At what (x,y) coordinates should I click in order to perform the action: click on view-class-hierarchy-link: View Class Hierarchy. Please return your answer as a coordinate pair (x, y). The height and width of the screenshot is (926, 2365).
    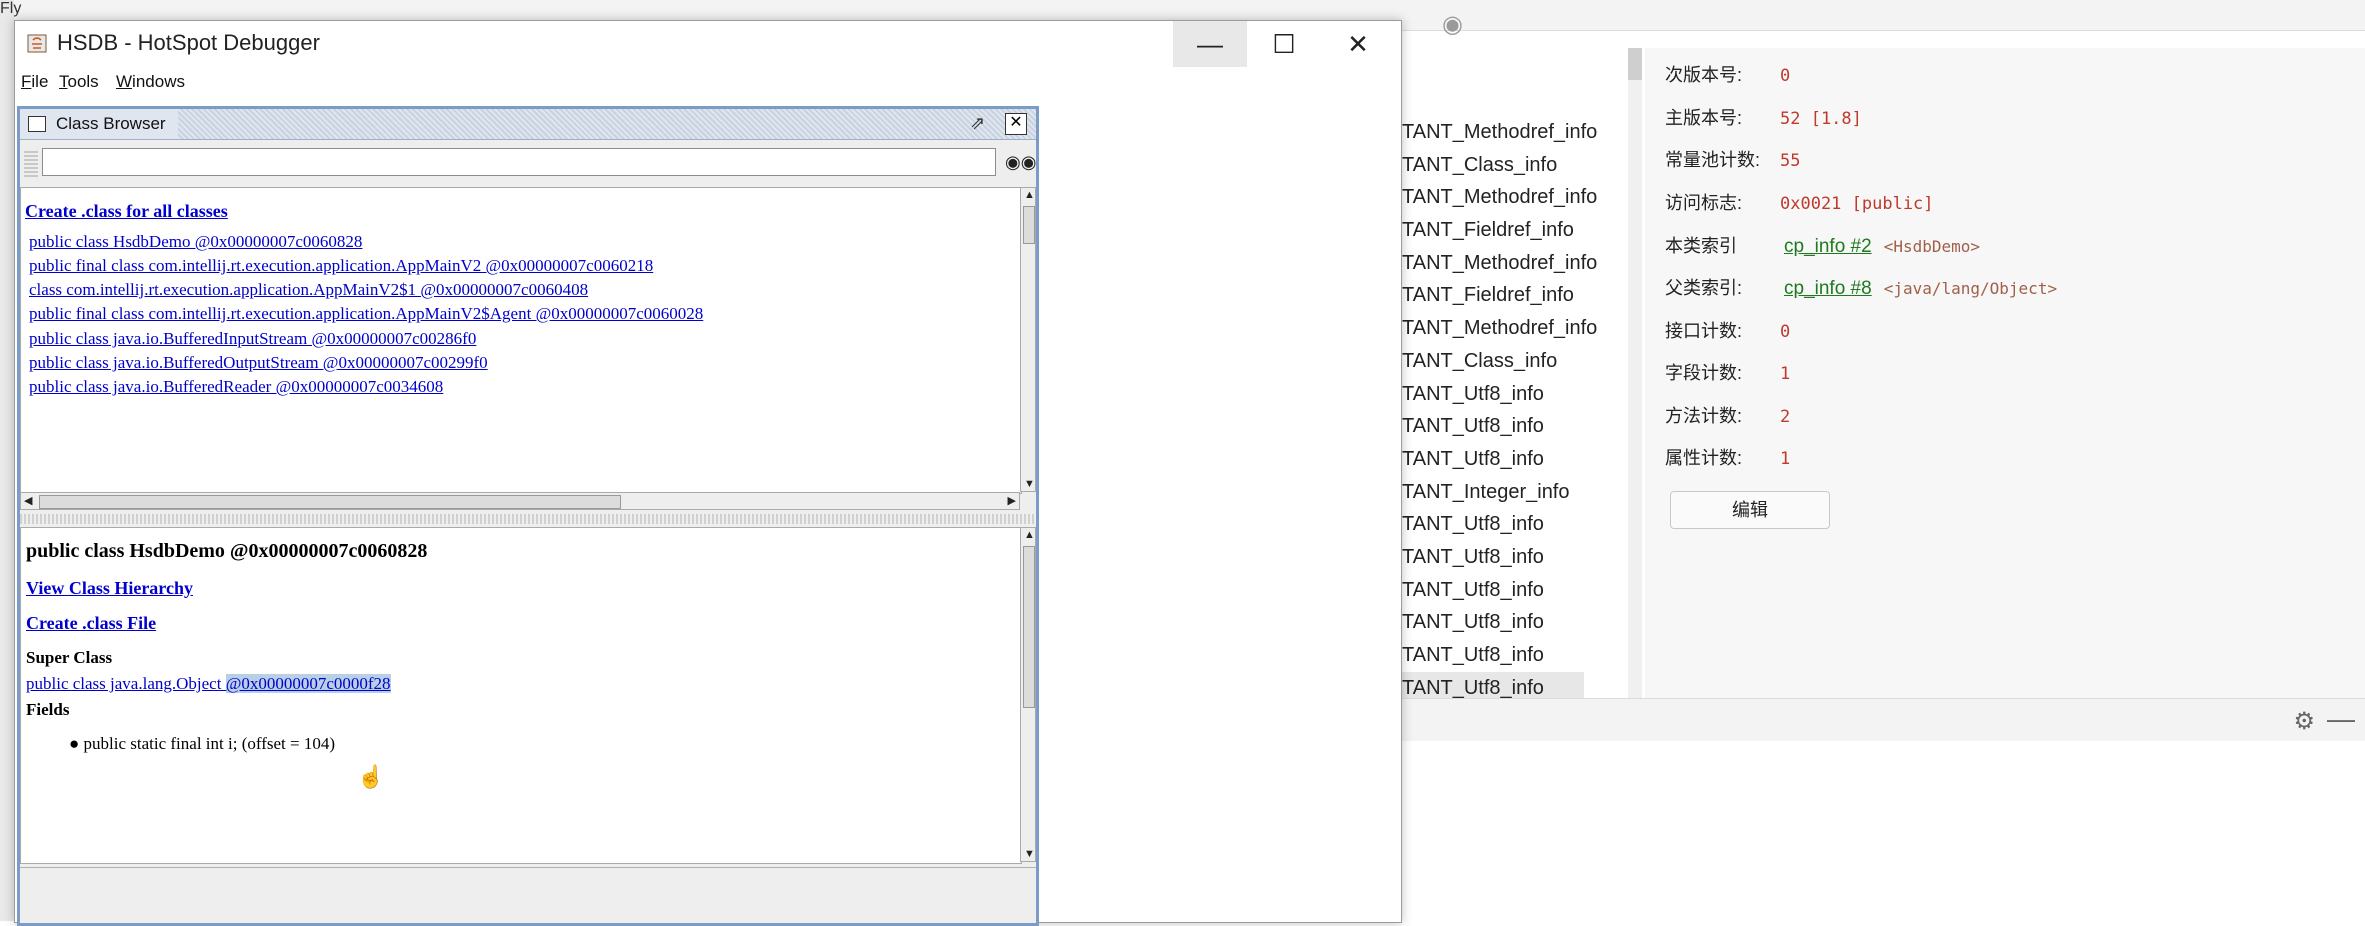
    Looking at the image, I should click on (109, 588).